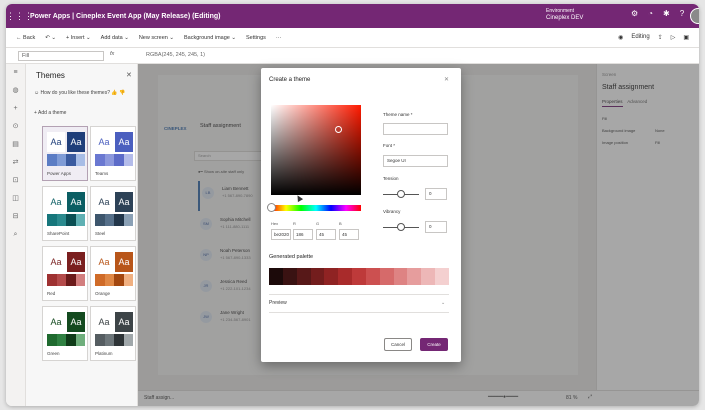 The image size is (705, 410). Describe the element at coordinates (359, 312) in the screenshot. I see `divider` at that location.